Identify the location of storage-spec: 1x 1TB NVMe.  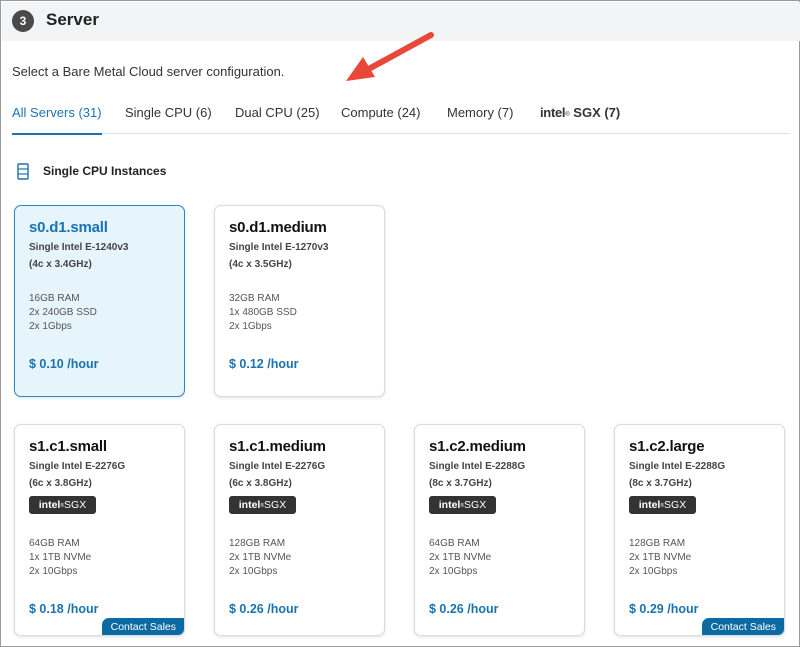
(60, 557).